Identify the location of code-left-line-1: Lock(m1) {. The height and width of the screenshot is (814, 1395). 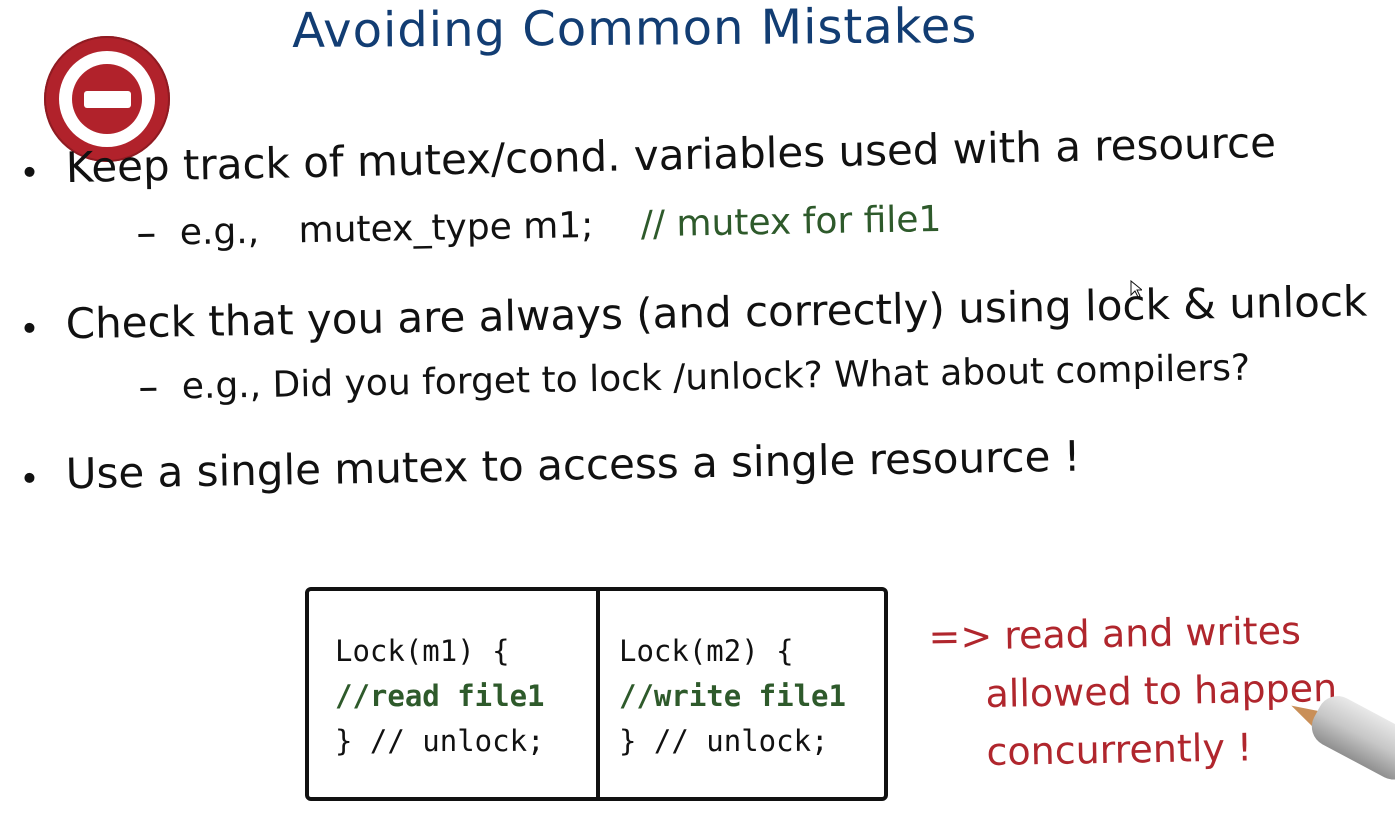
(422, 651).